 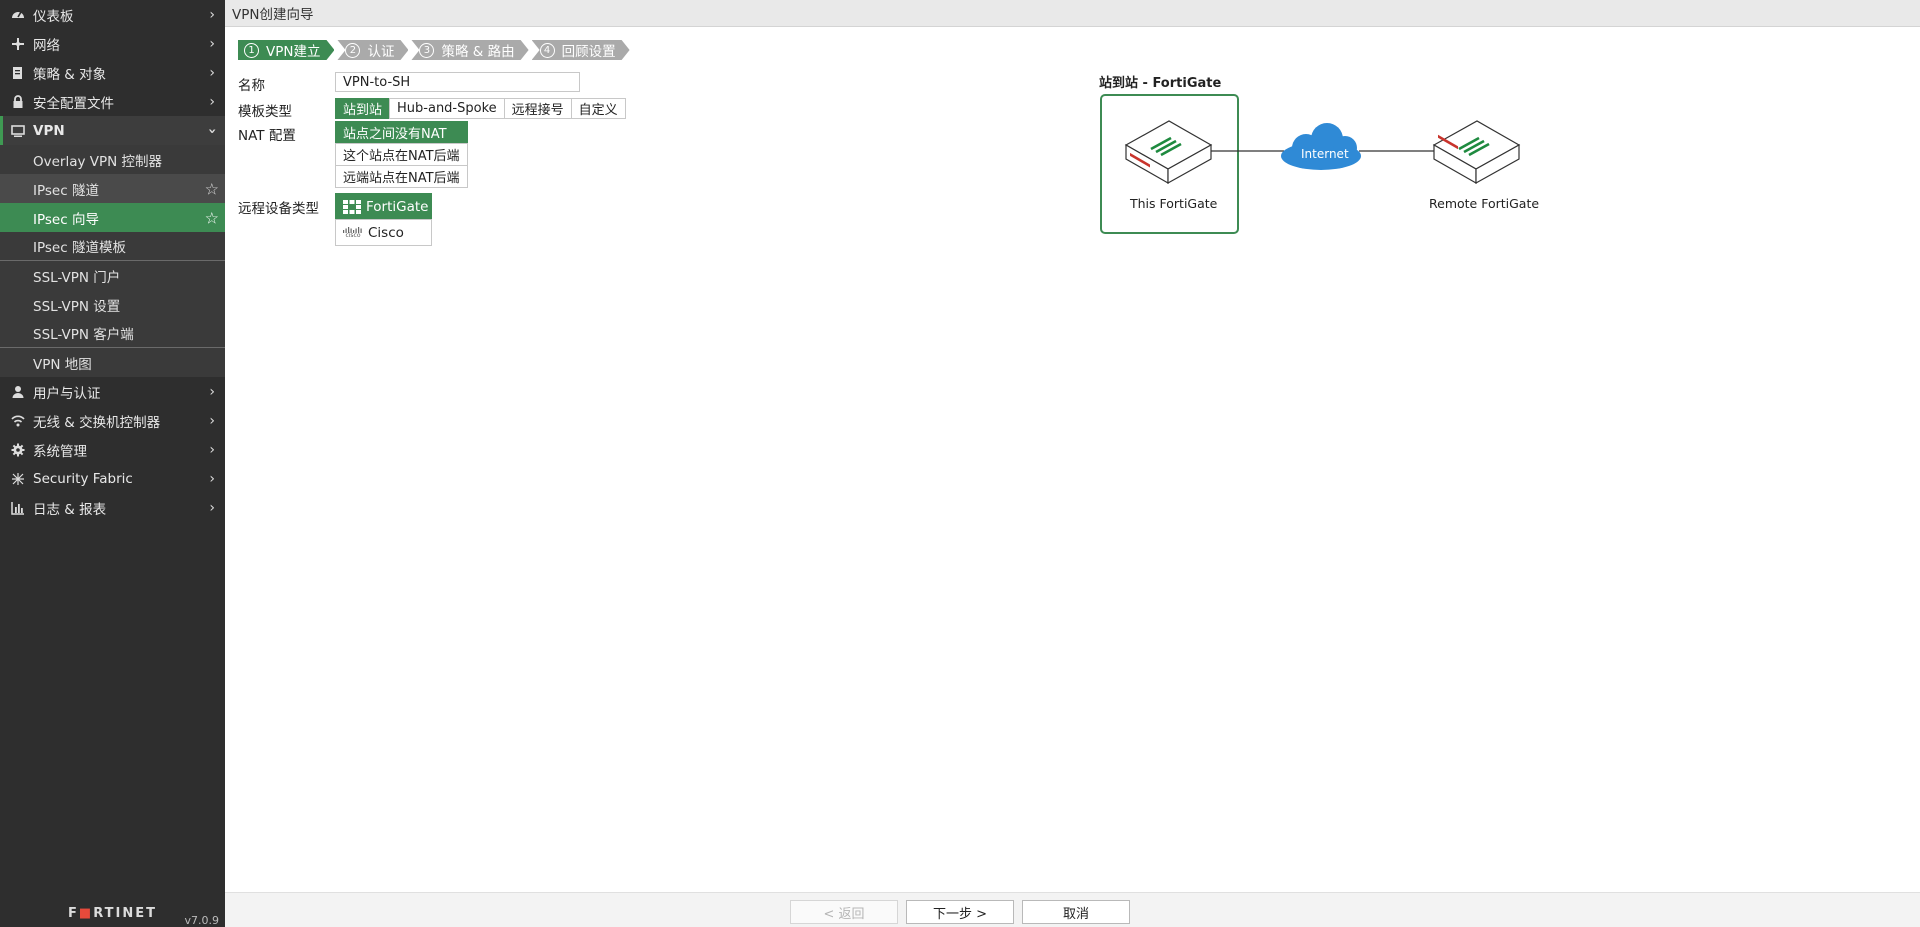 What do you see at coordinates (1076, 912) in the screenshot?
I see `cancel-button: 取消` at bounding box center [1076, 912].